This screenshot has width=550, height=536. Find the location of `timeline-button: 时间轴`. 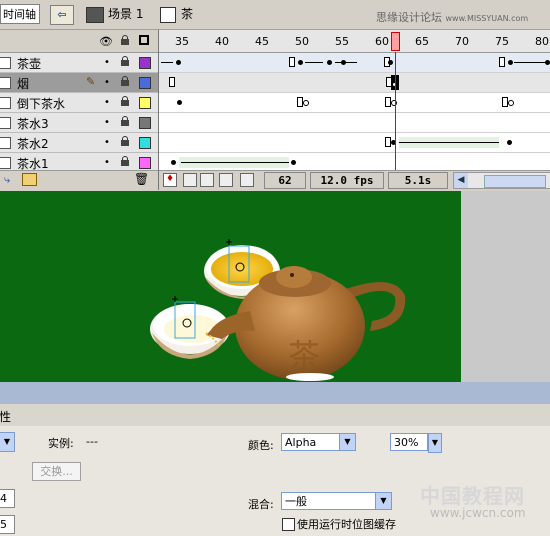

timeline-button: 时间轴 is located at coordinates (20, 14).